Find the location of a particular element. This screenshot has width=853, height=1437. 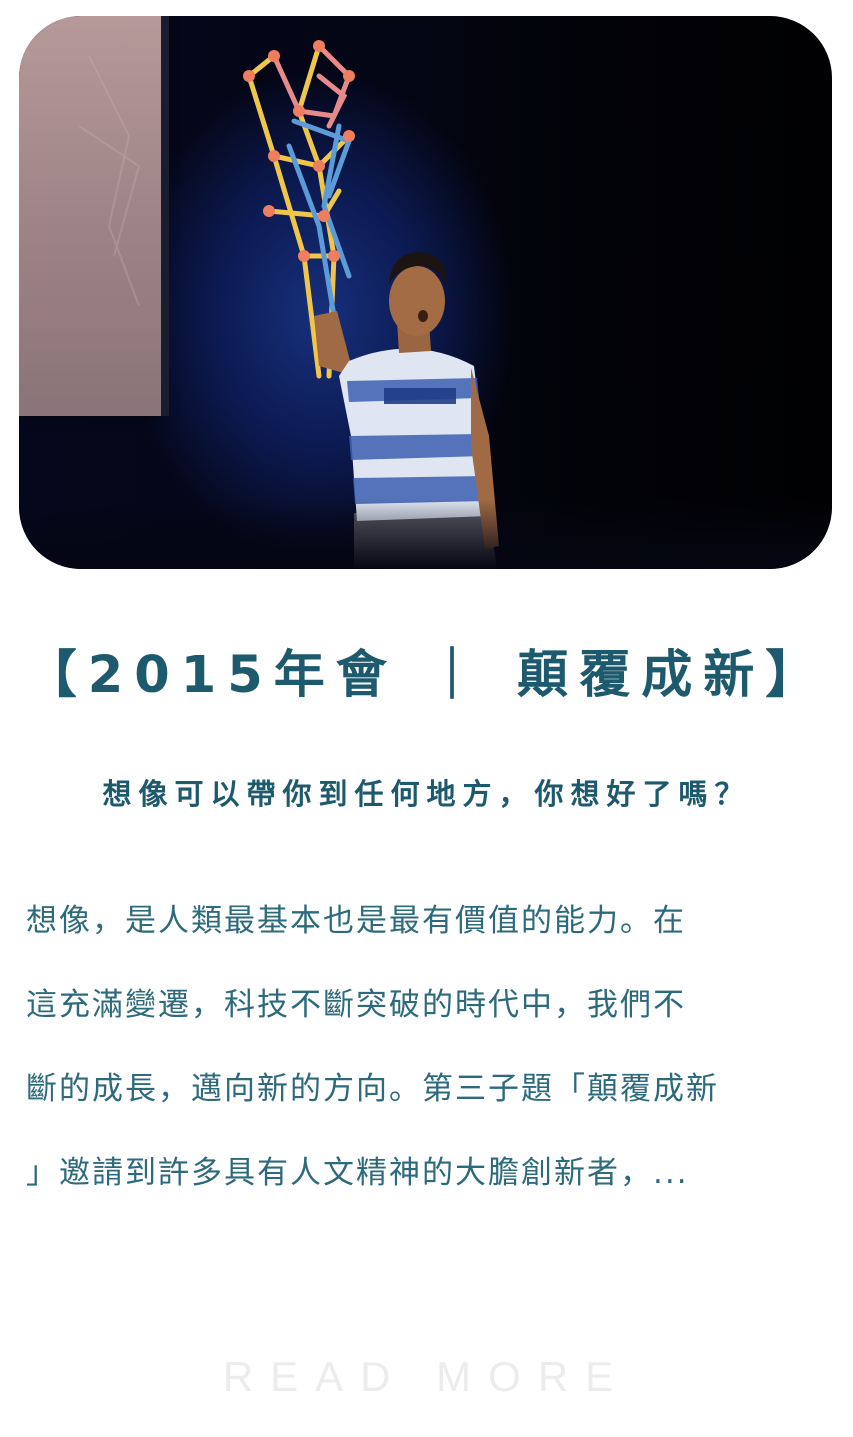

article-title: 【2015年會 ｜ 顛覆成新】 is located at coordinates (426, 675).